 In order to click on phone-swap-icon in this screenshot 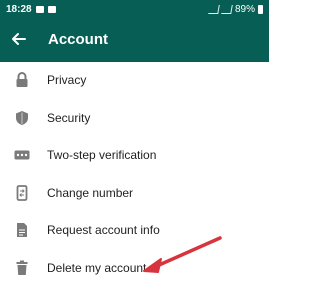, I will do `click(22, 192)`.